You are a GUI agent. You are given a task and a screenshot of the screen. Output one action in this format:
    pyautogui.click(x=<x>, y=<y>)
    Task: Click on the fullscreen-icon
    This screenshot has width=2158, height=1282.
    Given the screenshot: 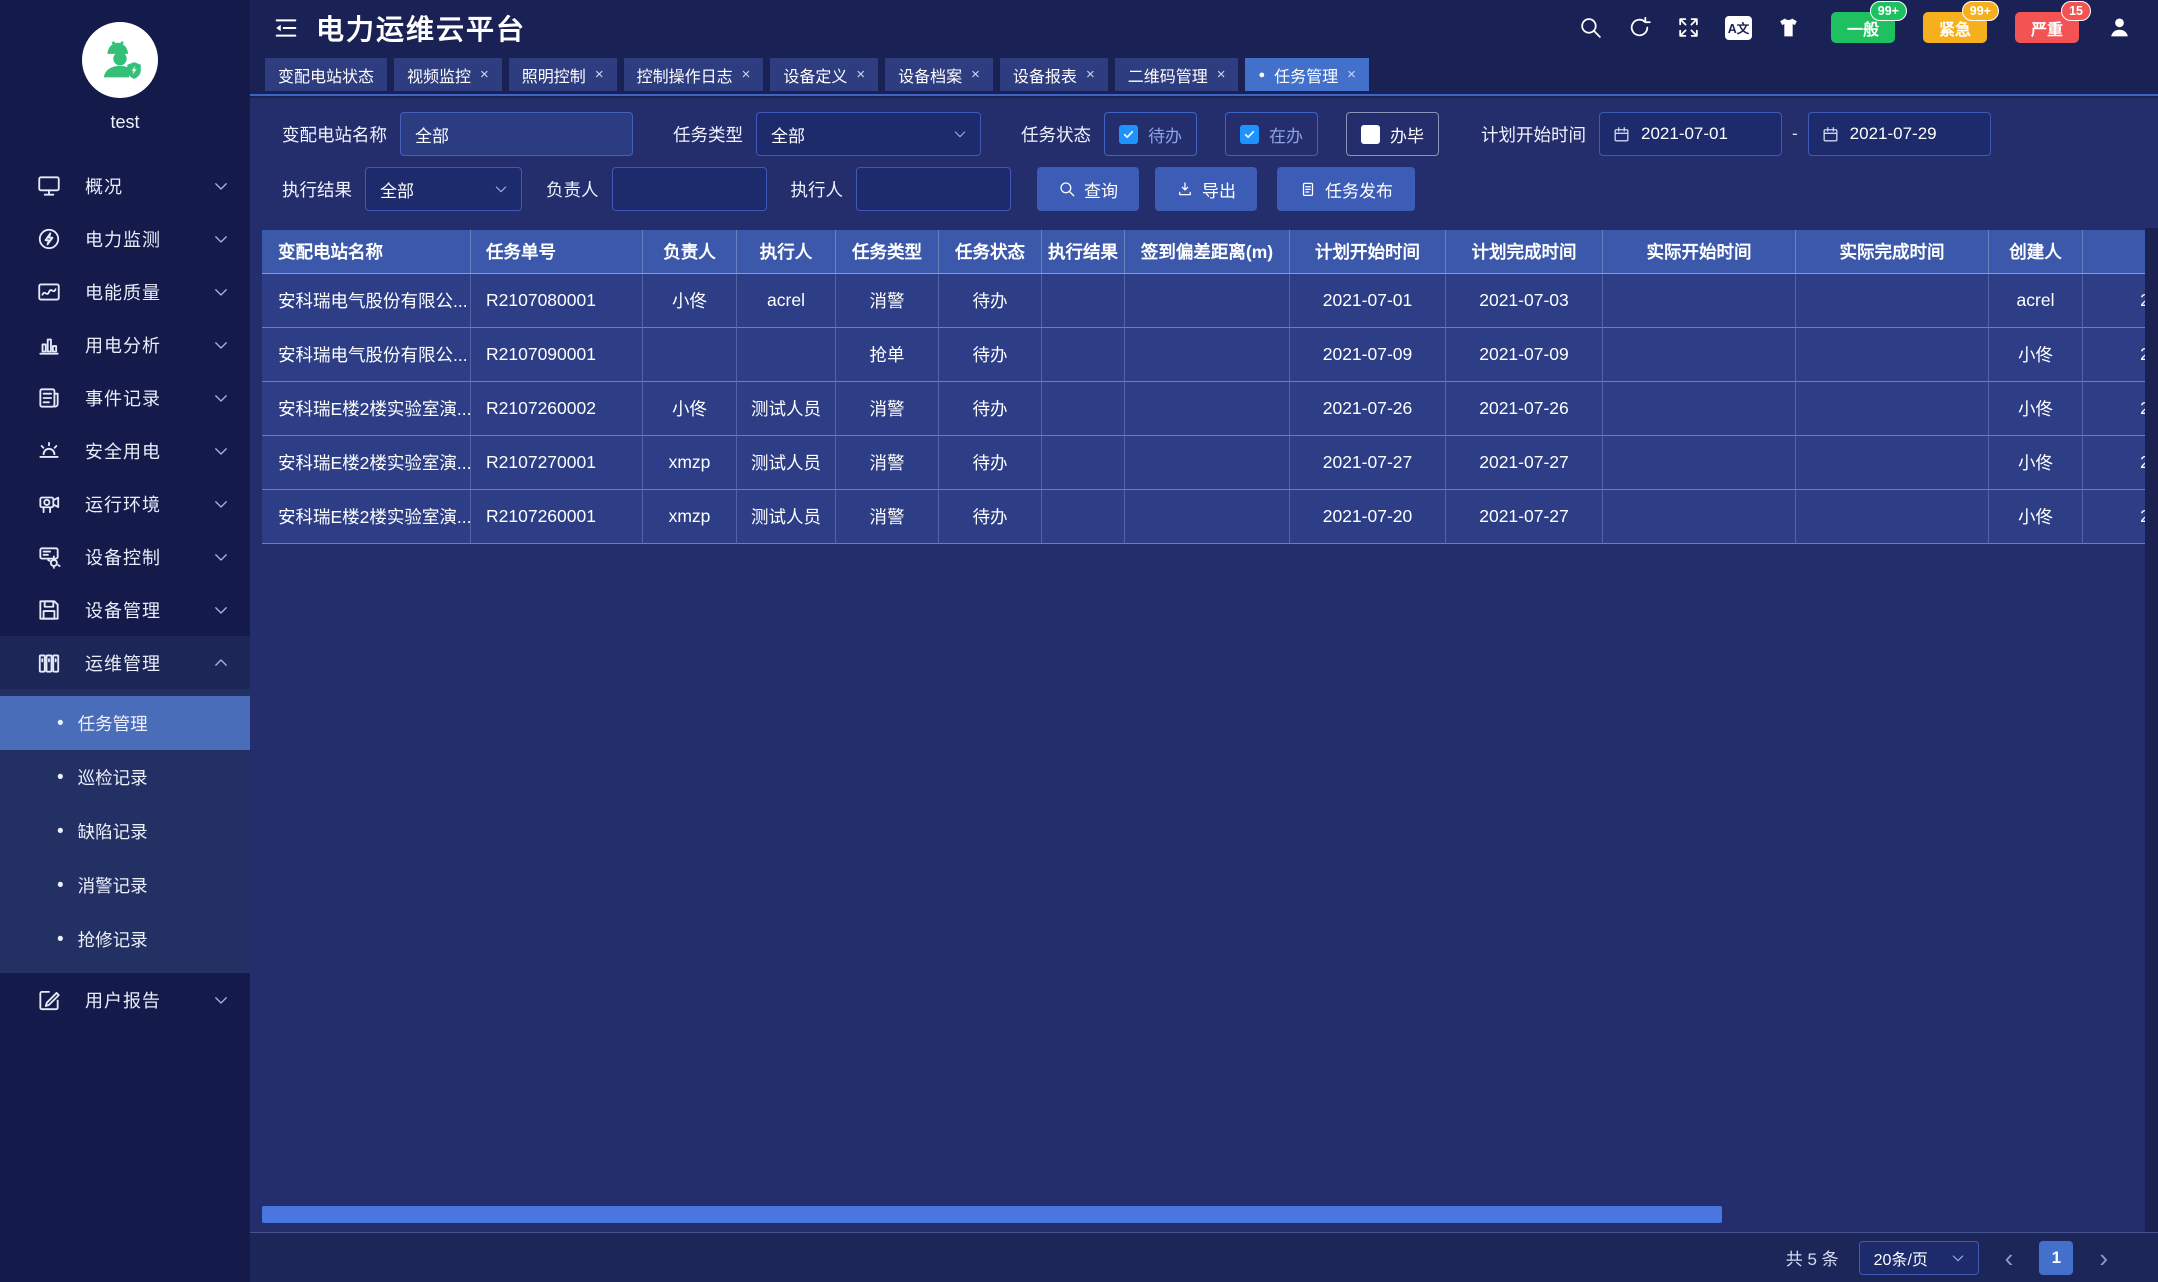 What is the action you would take?
    pyautogui.click(x=1688, y=27)
    